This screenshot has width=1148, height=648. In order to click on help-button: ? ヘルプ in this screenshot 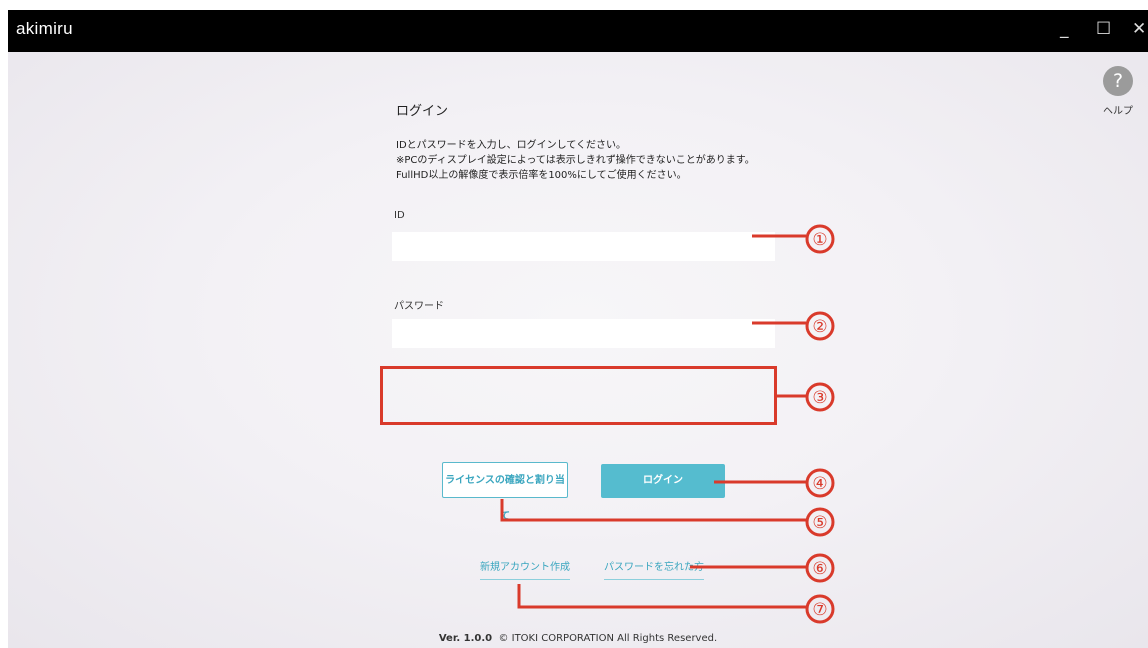, I will do `click(1118, 91)`.